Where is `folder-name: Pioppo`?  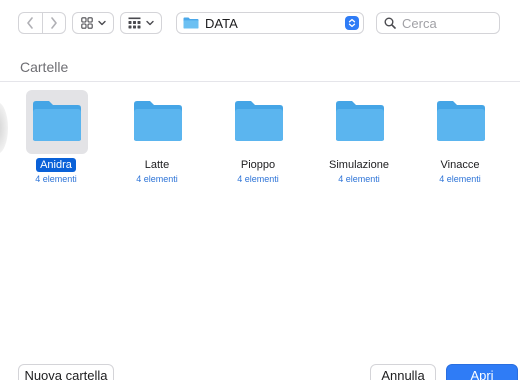 folder-name: Pioppo is located at coordinates (258, 165).